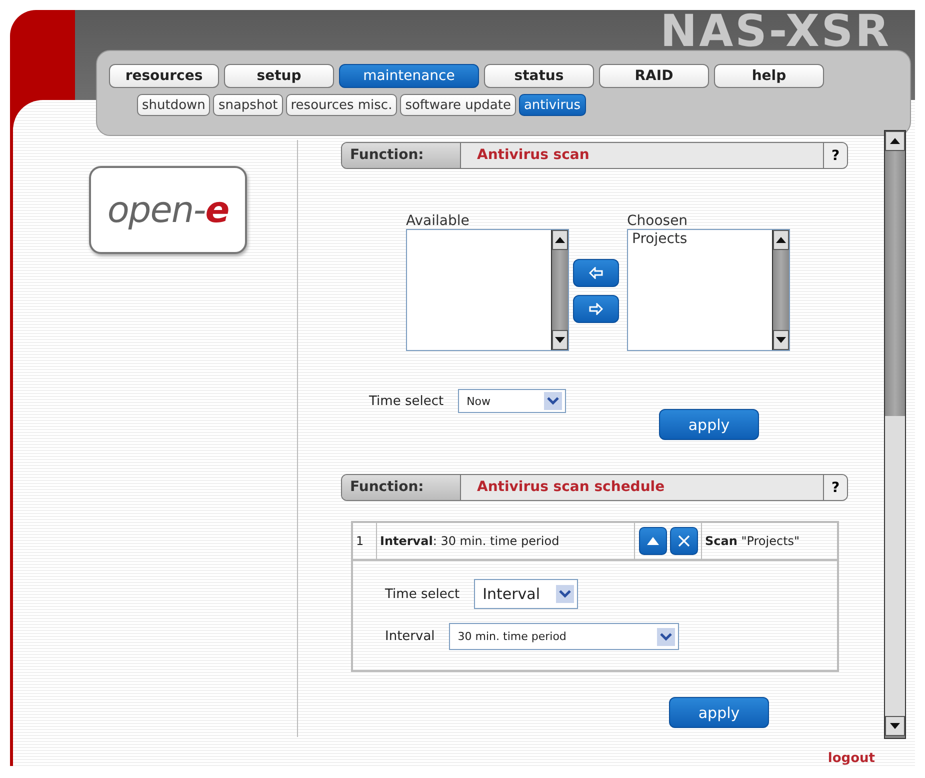  What do you see at coordinates (168, 210) in the screenshot?
I see `logo: open-e` at bounding box center [168, 210].